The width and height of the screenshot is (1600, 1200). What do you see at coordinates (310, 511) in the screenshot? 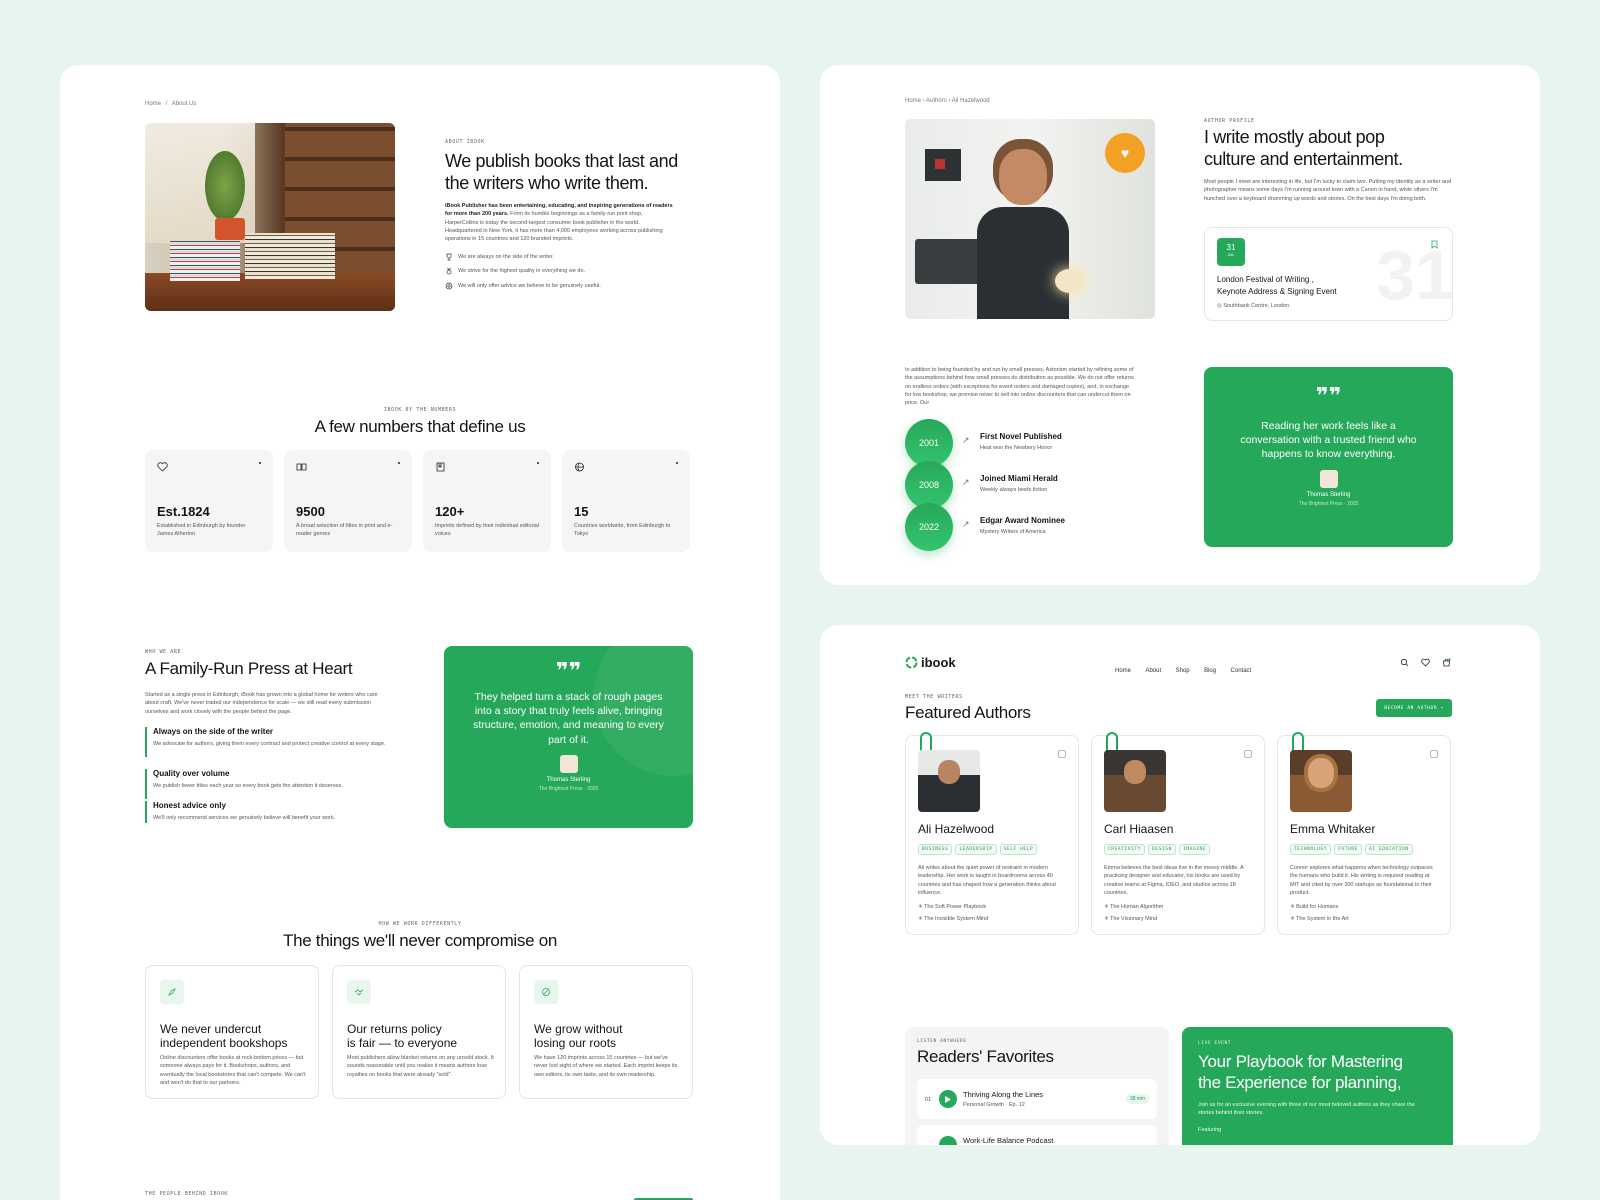
I see `stat-value: 9500` at bounding box center [310, 511].